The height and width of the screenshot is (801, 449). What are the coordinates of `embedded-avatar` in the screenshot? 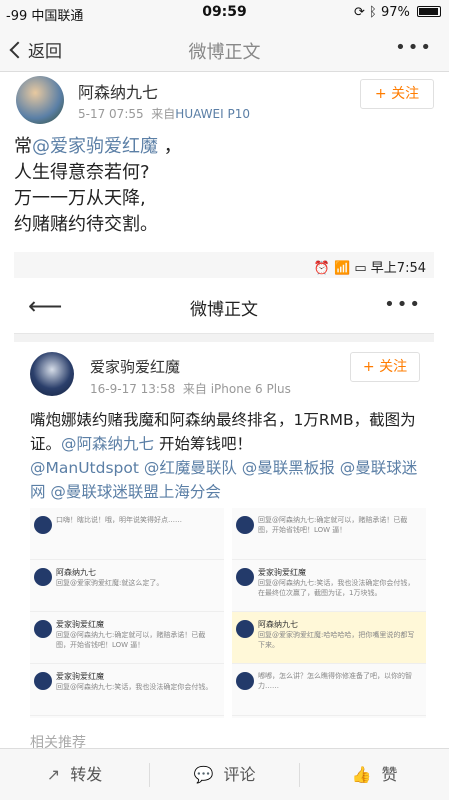 It's located at (52, 374).